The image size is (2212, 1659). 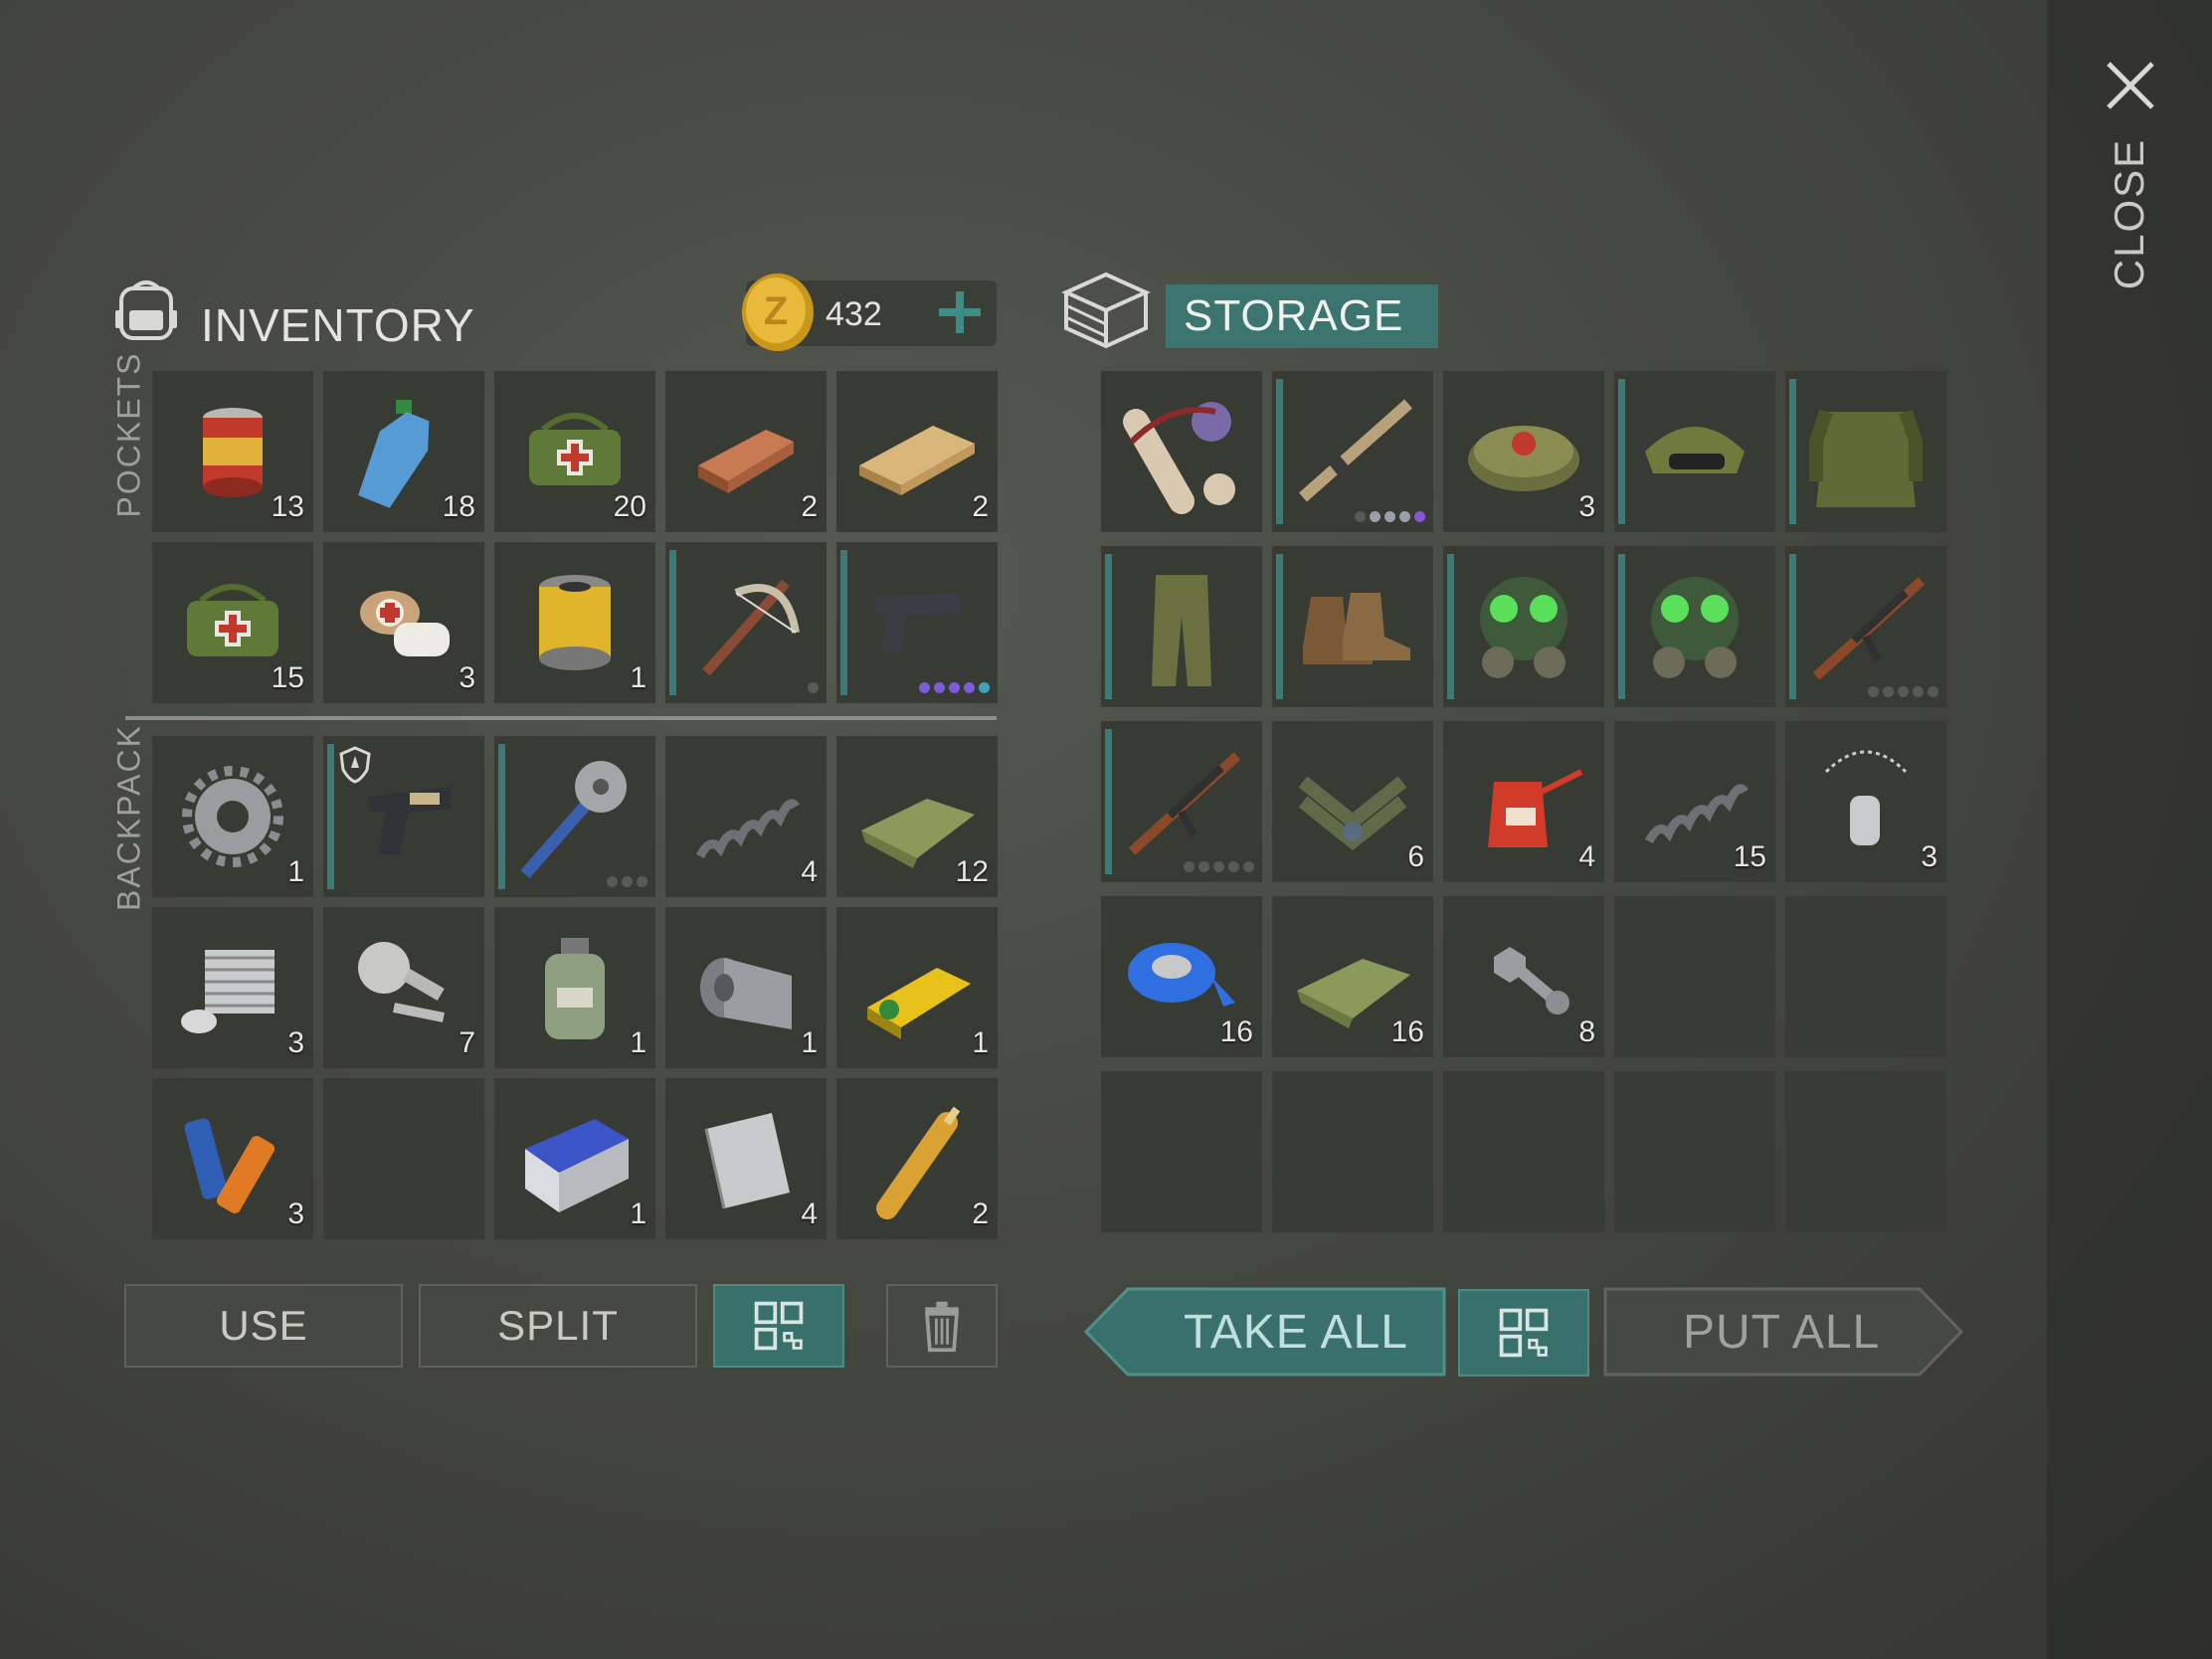 What do you see at coordinates (1586, 856) in the screenshot?
I see `item-count: 4` at bounding box center [1586, 856].